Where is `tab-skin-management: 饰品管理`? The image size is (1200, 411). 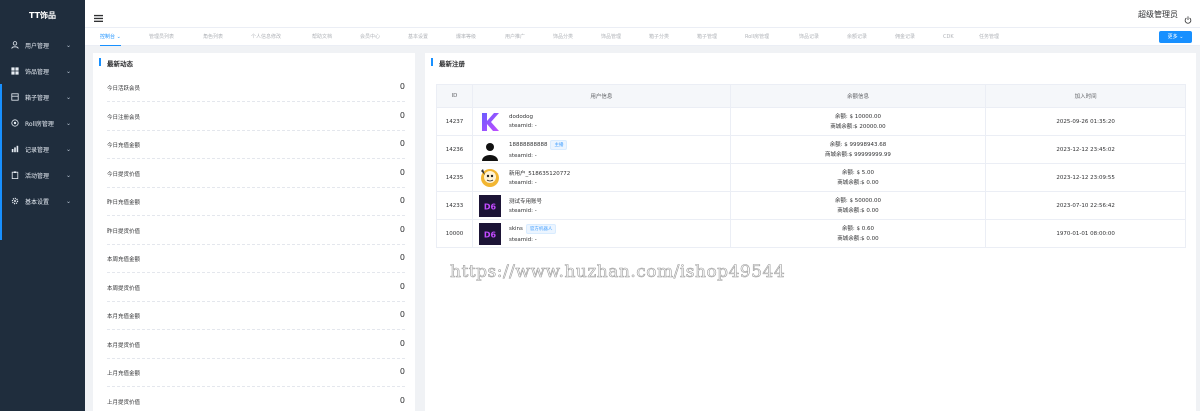
tab-skin-management: 饰品管理 is located at coordinates (611, 37).